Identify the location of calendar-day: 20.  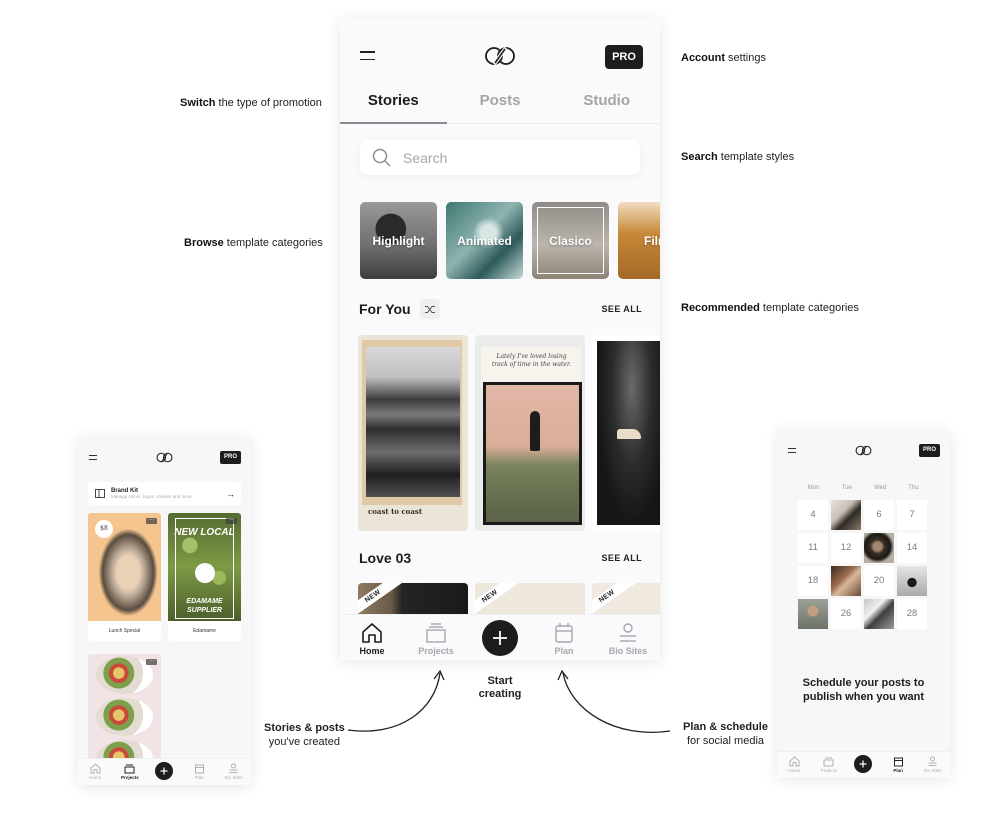
(879, 581).